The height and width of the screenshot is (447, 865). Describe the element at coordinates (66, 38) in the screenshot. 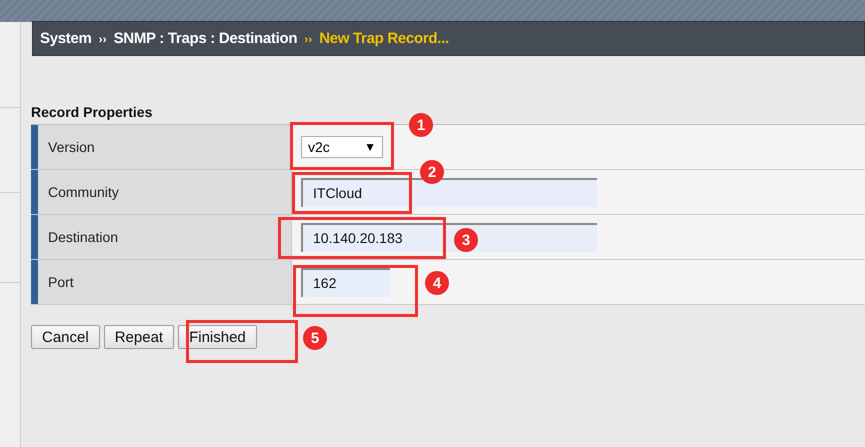

I see `breadcrumb-item: System` at that location.